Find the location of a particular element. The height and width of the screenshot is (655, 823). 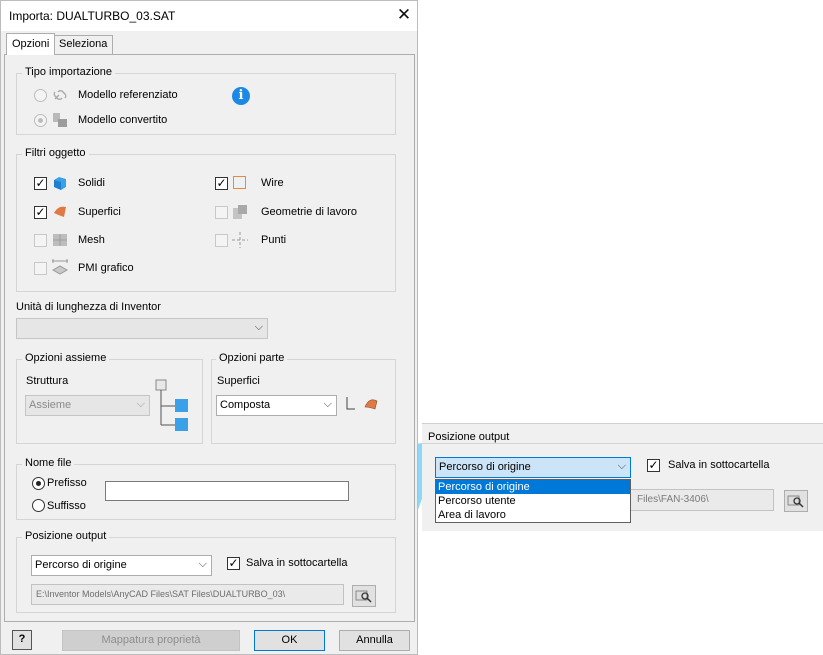

label-salva-sottocartella: Salva in sottocartella is located at coordinates (297, 563).